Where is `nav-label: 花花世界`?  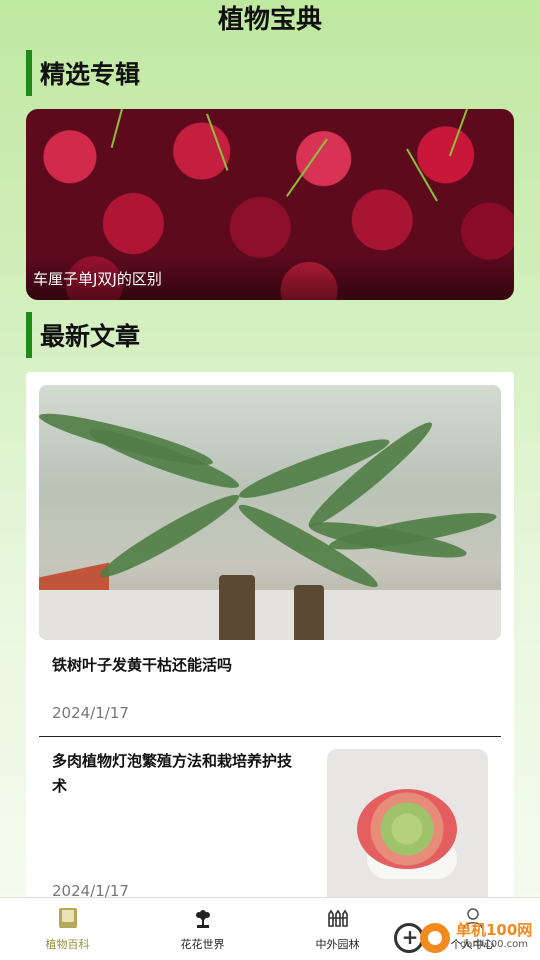
nav-label: 花花世界 is located at coordinates (202, 944).